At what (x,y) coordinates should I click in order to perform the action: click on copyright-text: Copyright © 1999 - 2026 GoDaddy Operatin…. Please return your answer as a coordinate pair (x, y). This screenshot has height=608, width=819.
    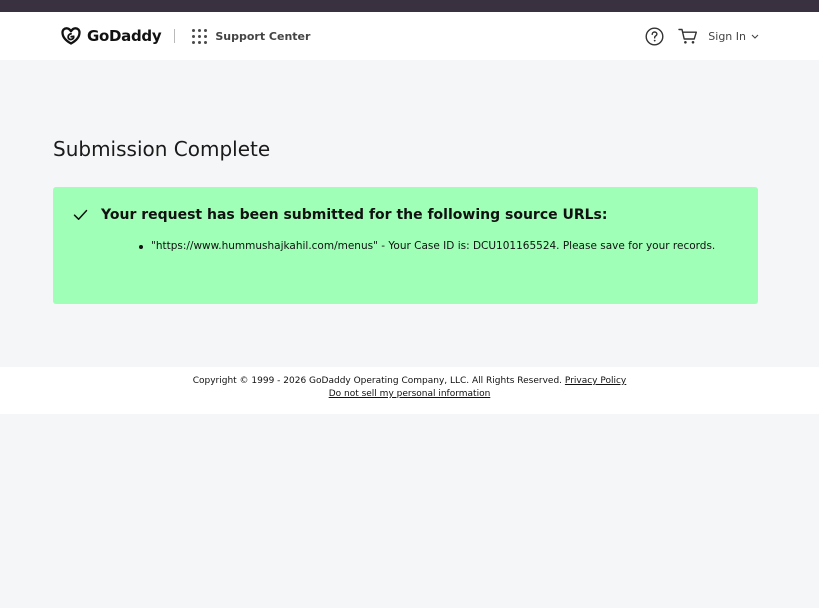
    Looking at the image, I should click on (377, 381).